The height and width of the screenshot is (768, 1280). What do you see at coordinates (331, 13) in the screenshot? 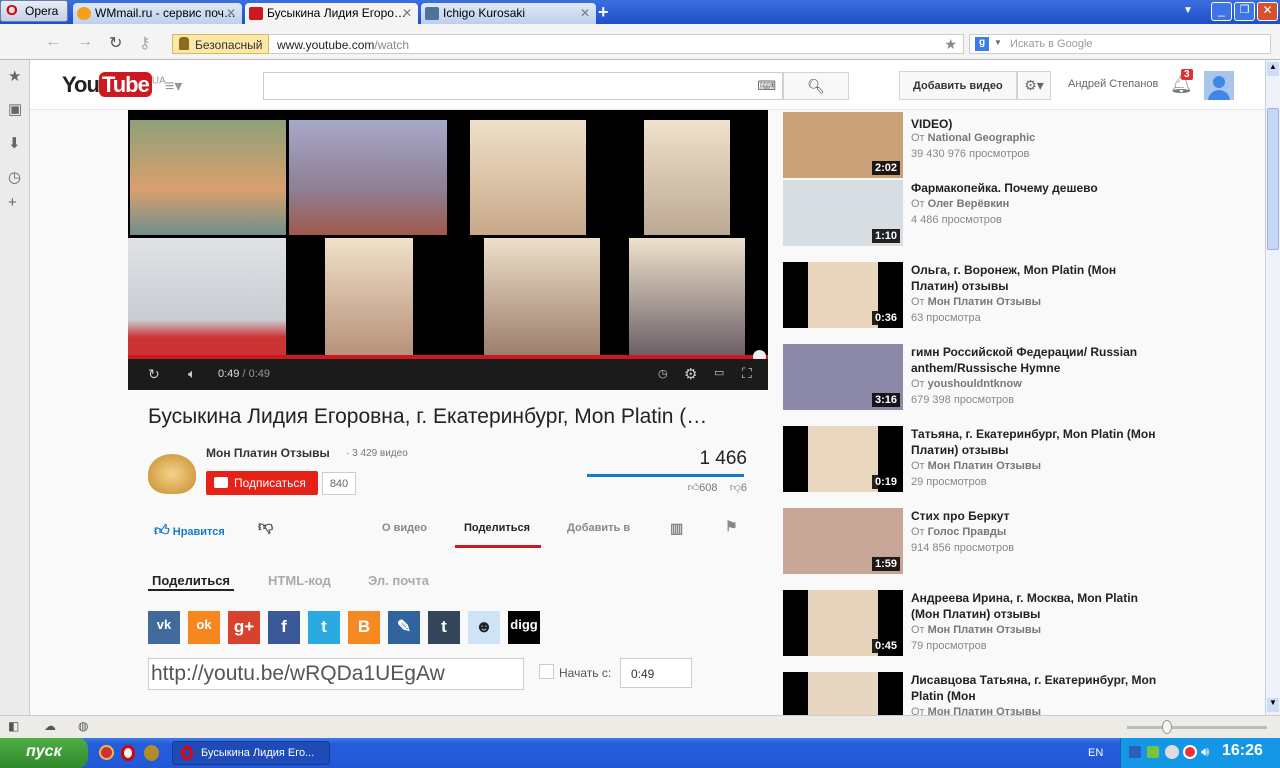
I see `tab-youtube: Бусыкина Лидия Егоро… ✕` at bounding box center [331, 13].